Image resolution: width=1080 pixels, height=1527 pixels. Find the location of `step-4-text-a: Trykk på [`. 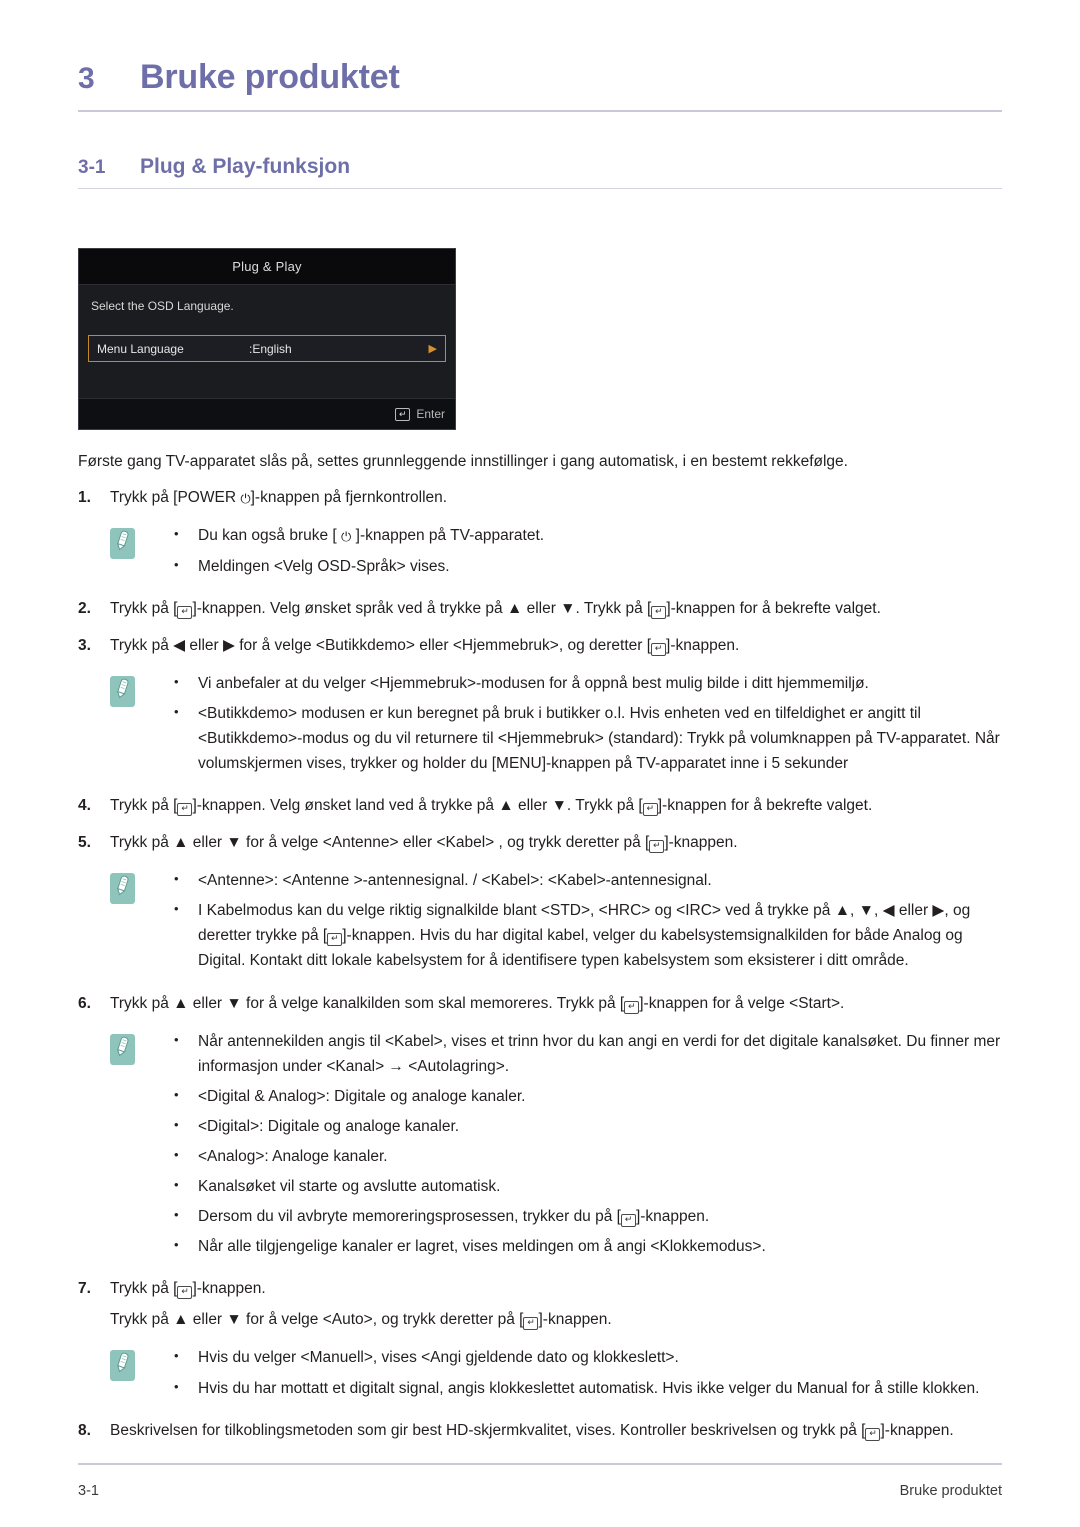

step-4-text-a: Trykk på [ is located at coordinates (144, 806).